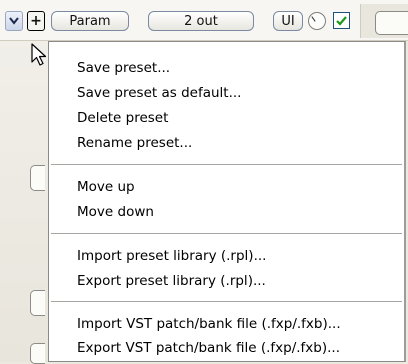 Image resolution: width=408 pixels, height=364 pixels. I want to click on menu-item-delete-preset: Delete preset, so click(122, 118).